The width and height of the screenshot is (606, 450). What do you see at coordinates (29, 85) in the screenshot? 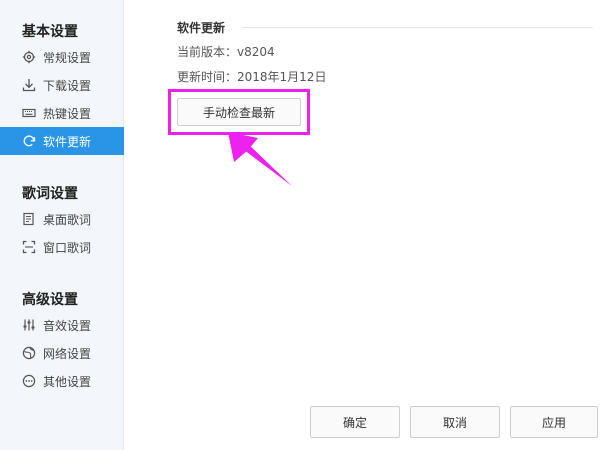
I see `download-icon` at bounding box center [29, 85].